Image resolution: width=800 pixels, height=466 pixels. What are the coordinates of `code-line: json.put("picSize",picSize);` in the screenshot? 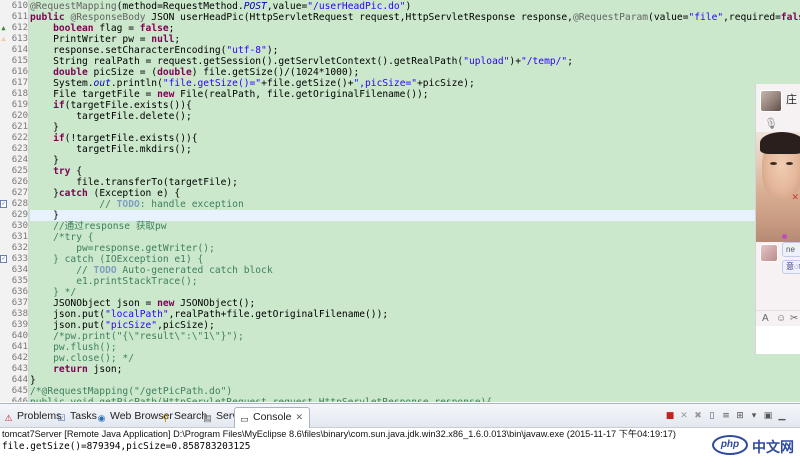 It's located at (415, 325).